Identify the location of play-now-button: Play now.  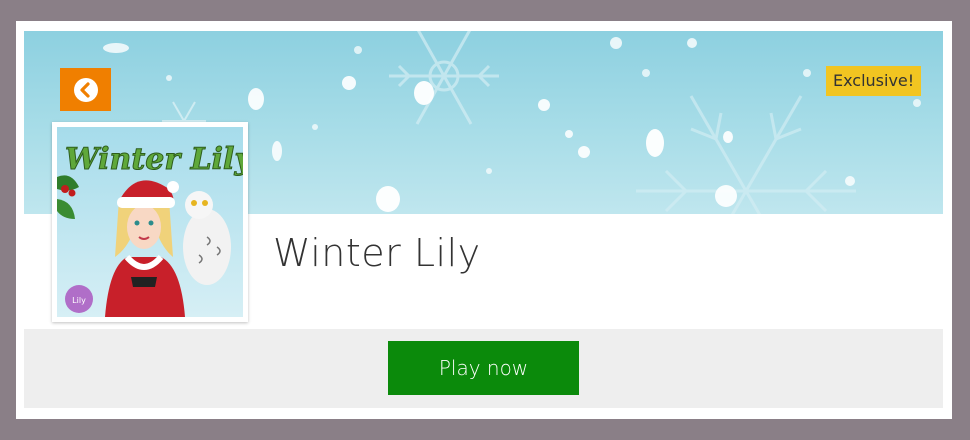
(483, 368).